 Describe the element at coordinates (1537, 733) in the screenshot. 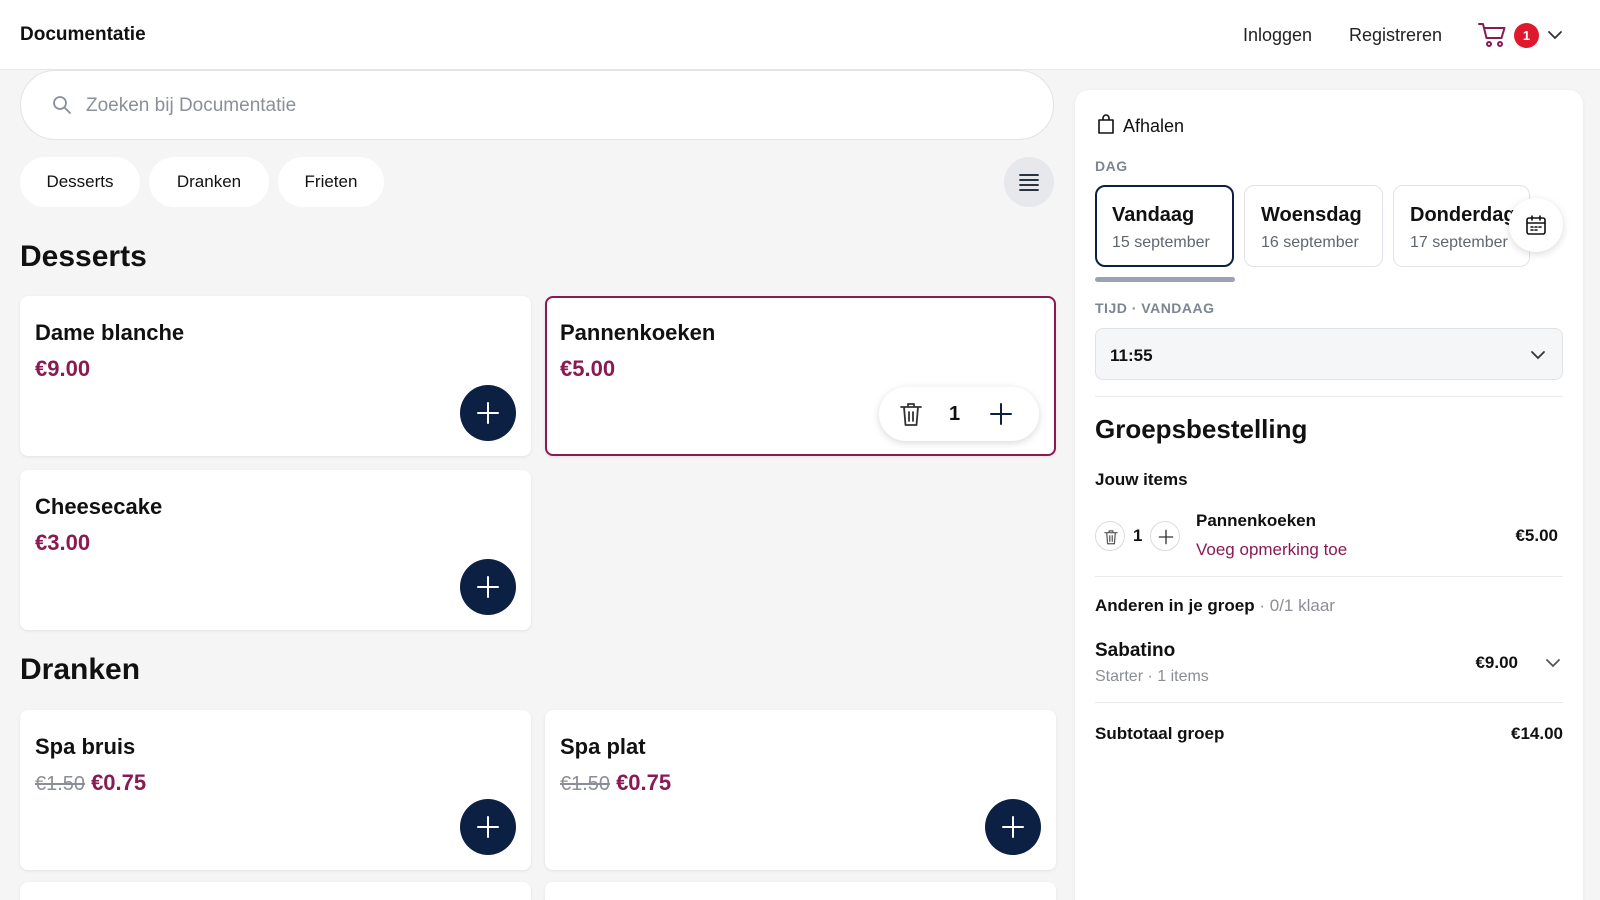

I see `subtotal-value: €14.00` at that location.